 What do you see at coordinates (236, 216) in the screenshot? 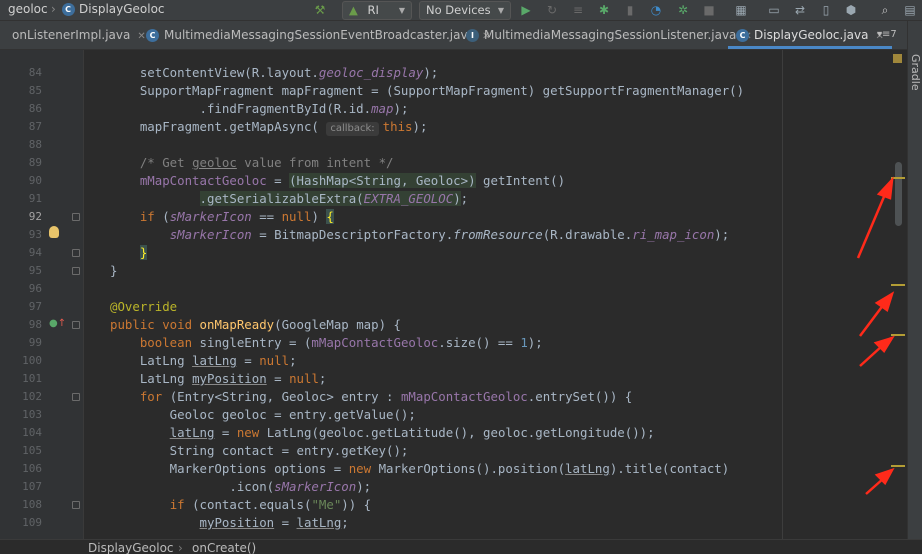
I see `code-line: if (sMarkerIcon == null) {` at bounding box center [236, 216].